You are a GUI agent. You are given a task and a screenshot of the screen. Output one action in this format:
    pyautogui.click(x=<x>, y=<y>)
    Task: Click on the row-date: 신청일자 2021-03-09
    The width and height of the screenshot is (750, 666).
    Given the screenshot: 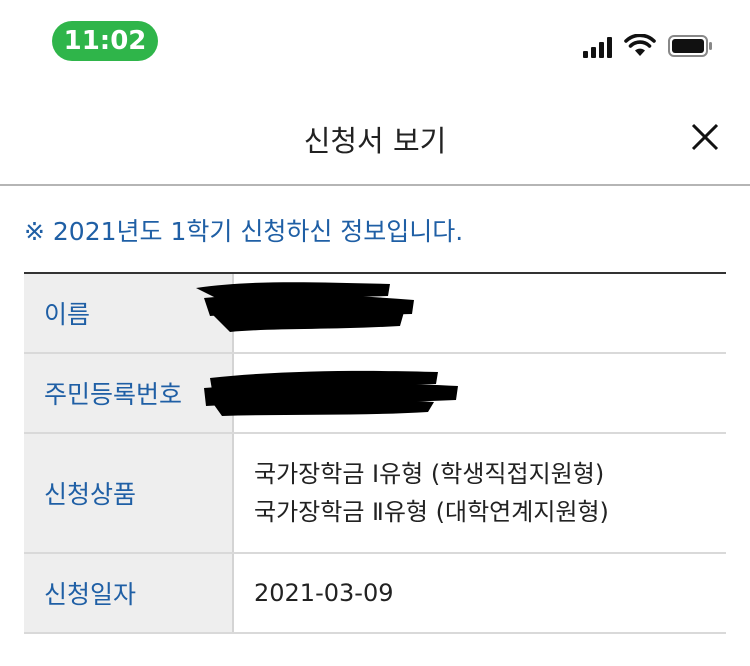 What is the action you would take?
    pyautogui.click(x=375, y=594)
    